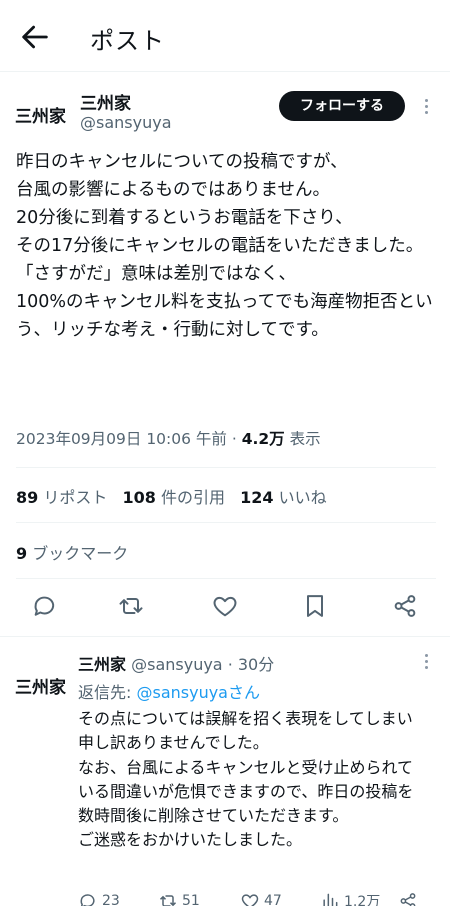 The width and height of the screenshot is (450, 906). Describe the element at coordinates (261, 898) in the screenshot. I see `reply-like-button: 47` at that location.